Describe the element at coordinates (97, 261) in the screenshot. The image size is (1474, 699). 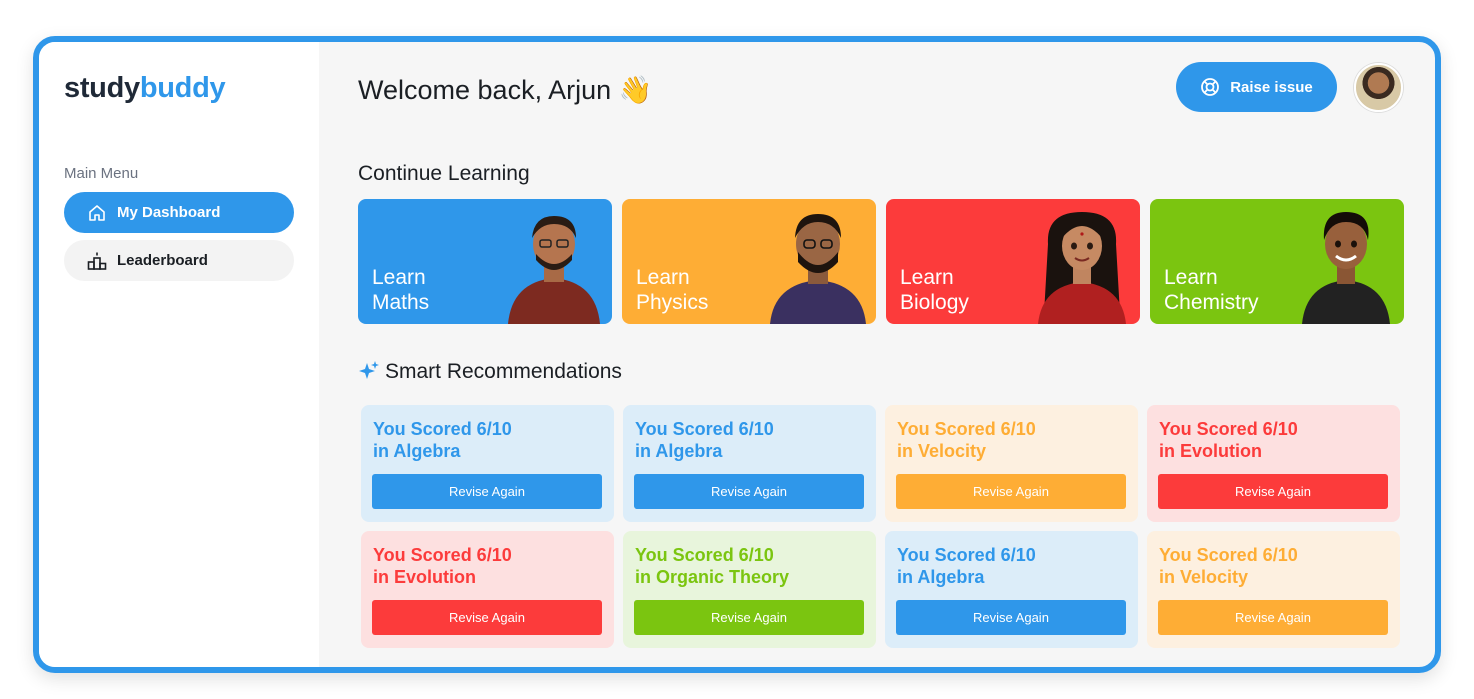
I see `podium-icon` at that location.